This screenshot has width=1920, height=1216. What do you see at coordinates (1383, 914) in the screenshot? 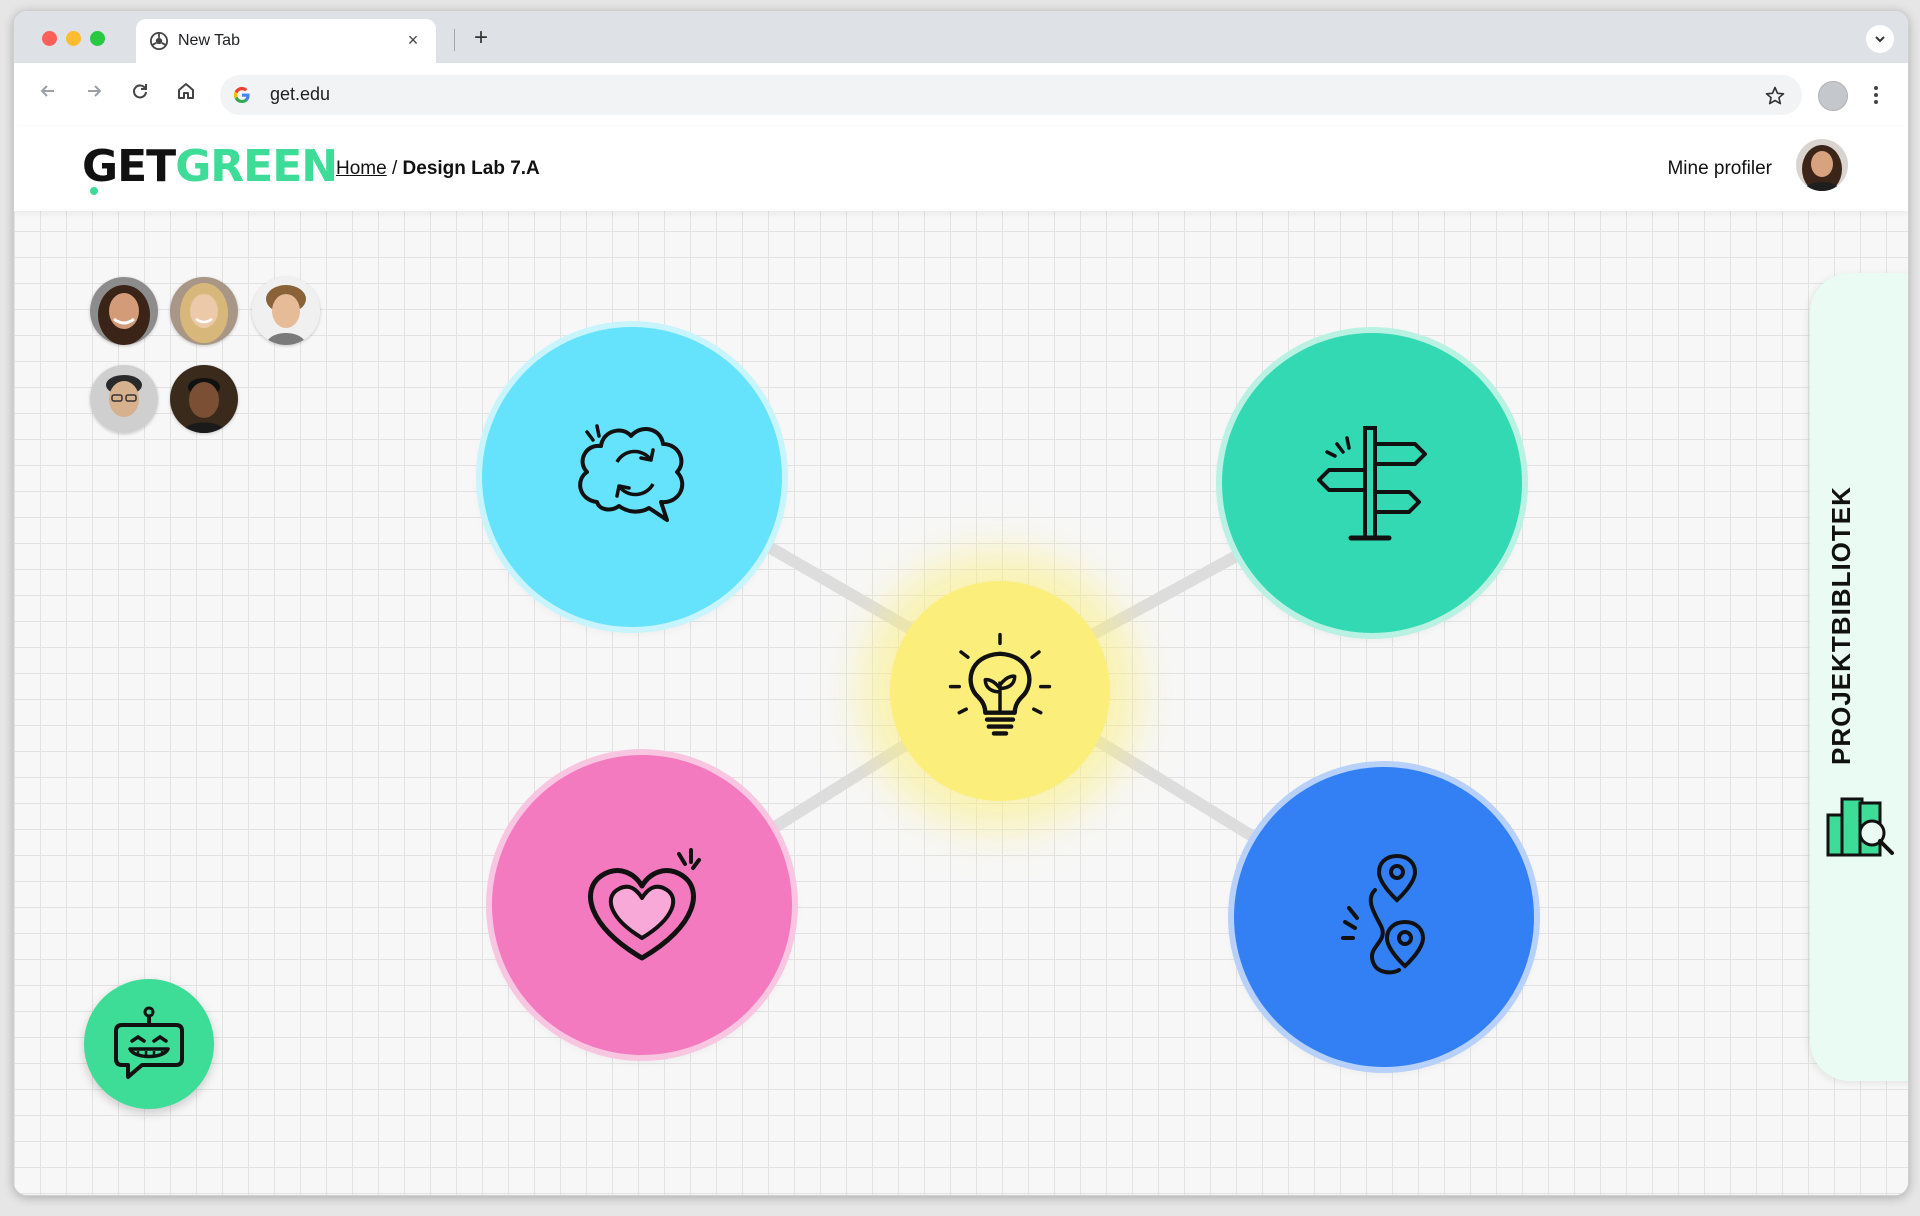
I see `route-icon` at bounding box center [1383, 914].